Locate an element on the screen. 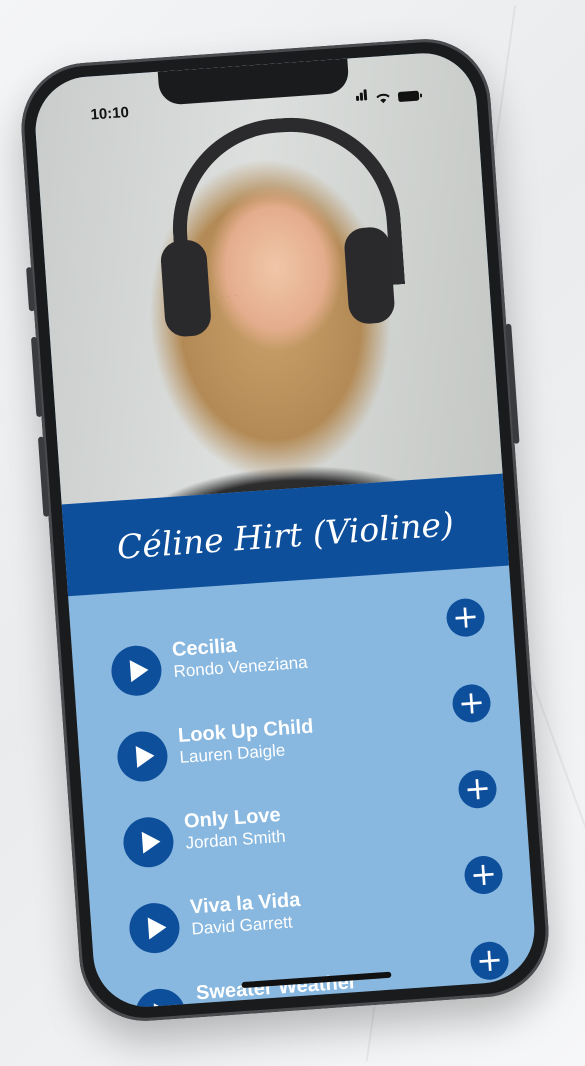 Image resolution: width=585 pixels, height=1066 pixels. volume-down-button is located at coordinates (43, 476).